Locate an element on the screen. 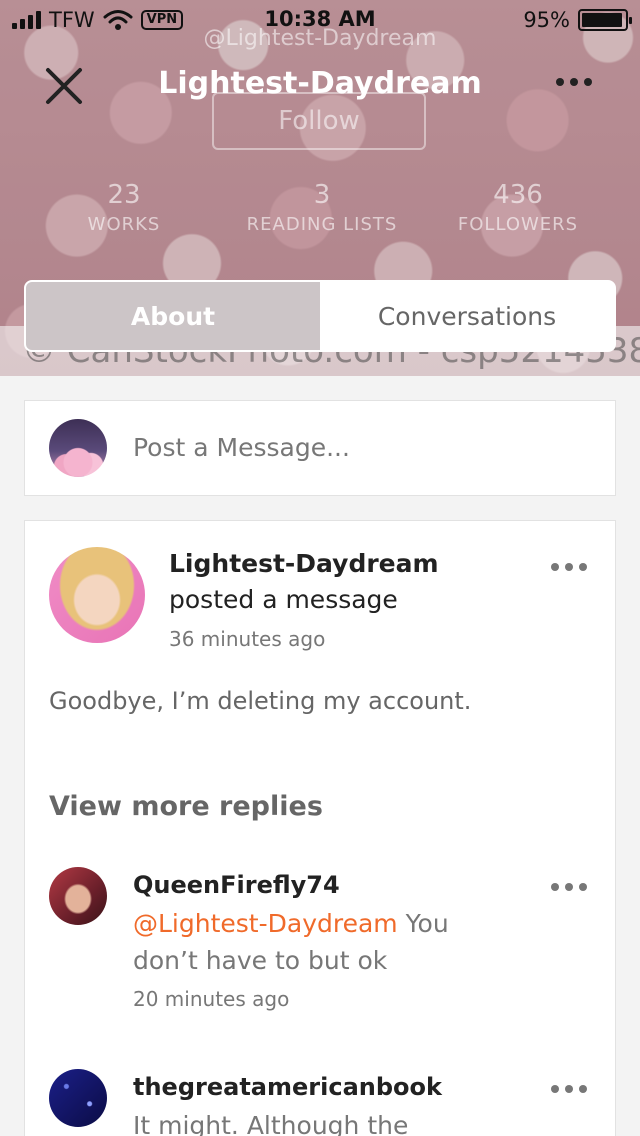 This screenshot has width=640, height=1136. stat-followers-label: FOLLOWERS is located at coordinates (518, 224).